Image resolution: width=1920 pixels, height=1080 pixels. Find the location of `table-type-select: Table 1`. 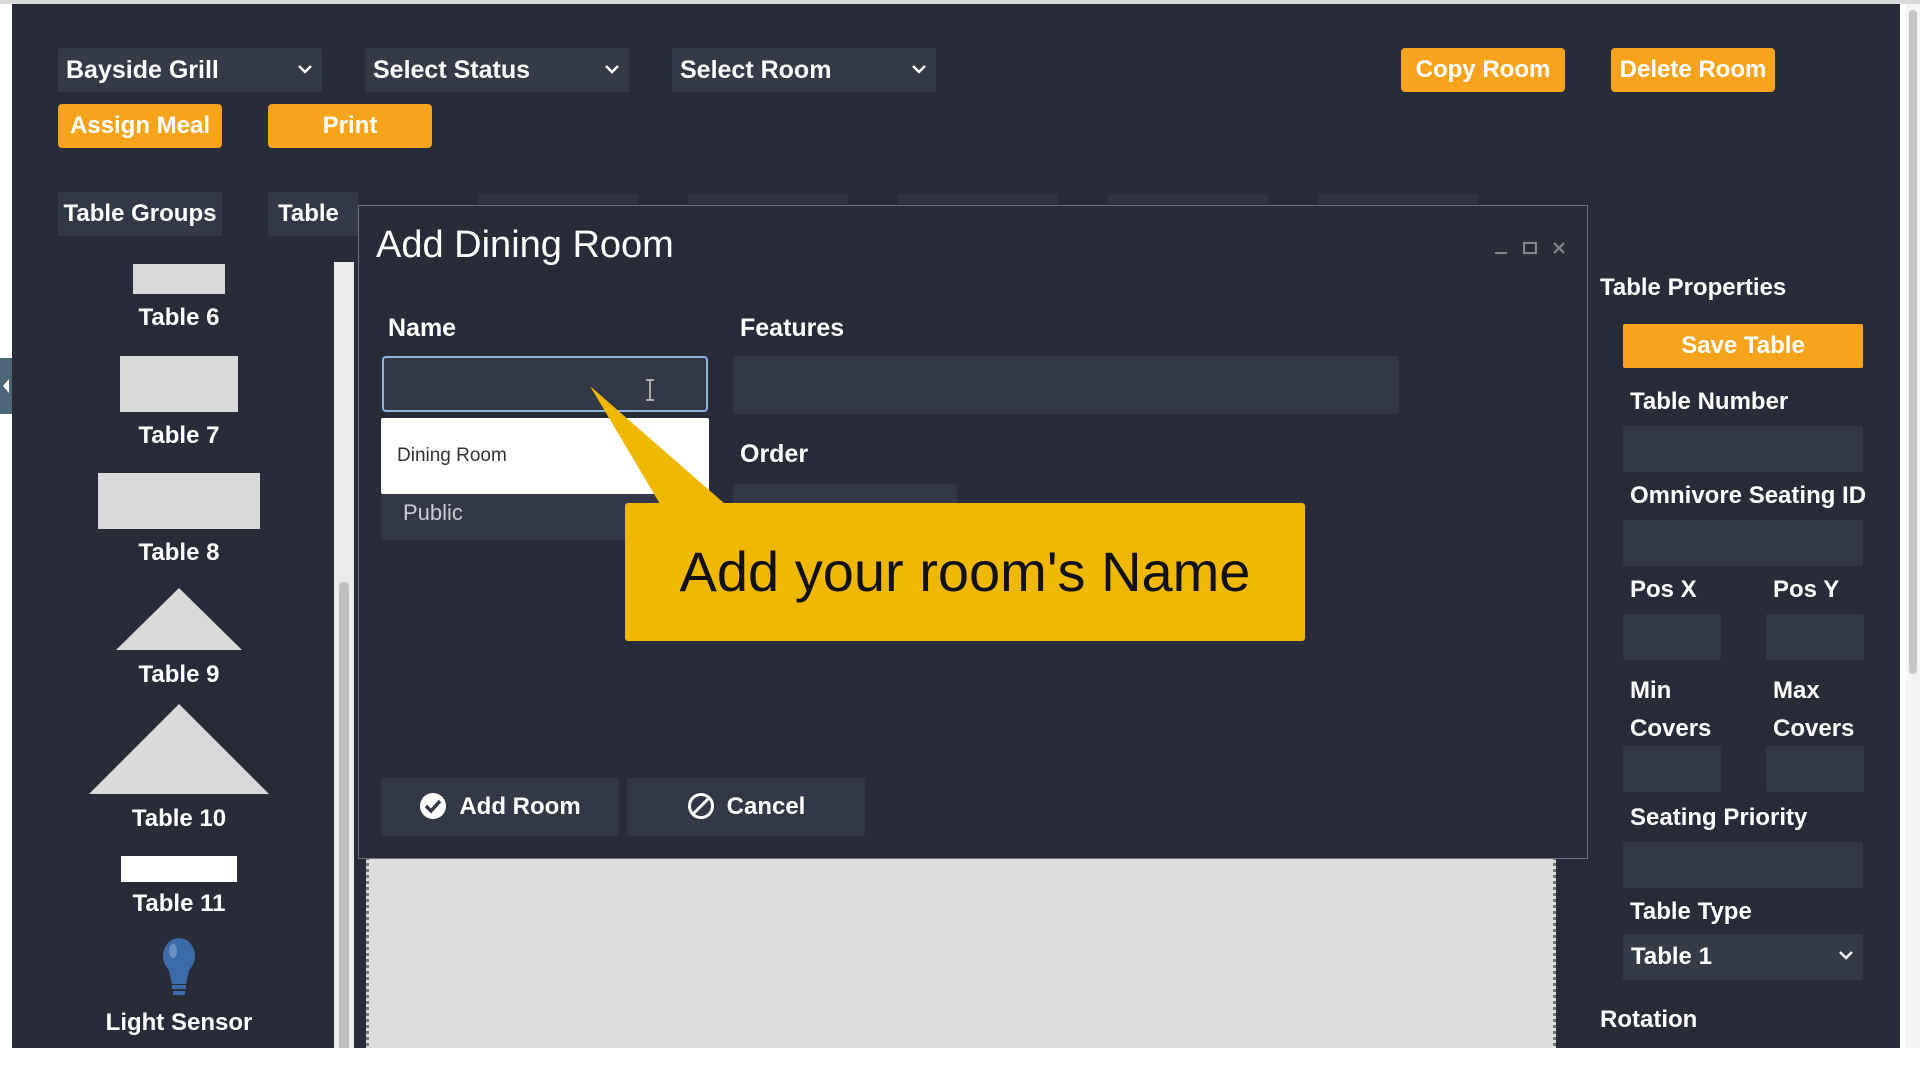

table-type-select: Table 1 is located at coordinates (1743, 957).